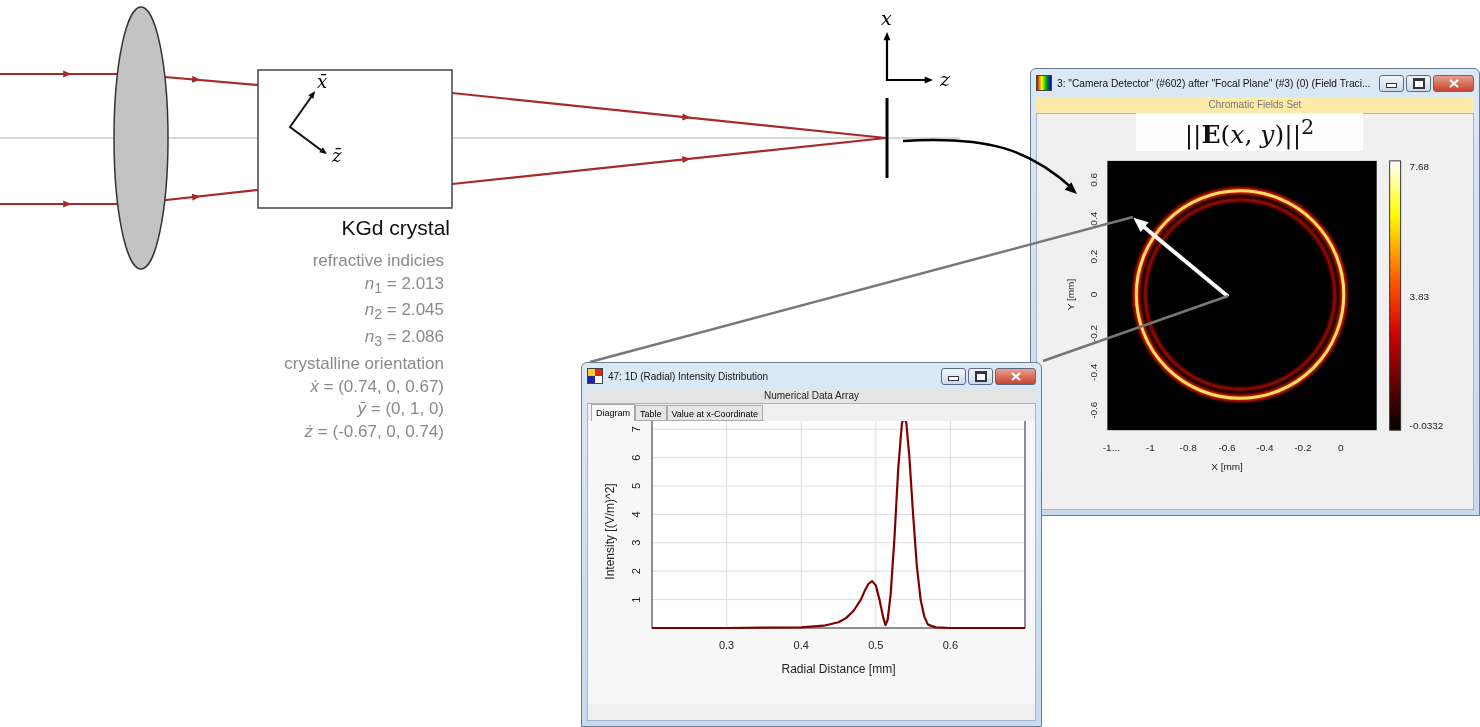 Image resolution: width=1480 pixels, height=727 pixels. I want to click on tab: Value at x-Coordinate, so click(714, 413).